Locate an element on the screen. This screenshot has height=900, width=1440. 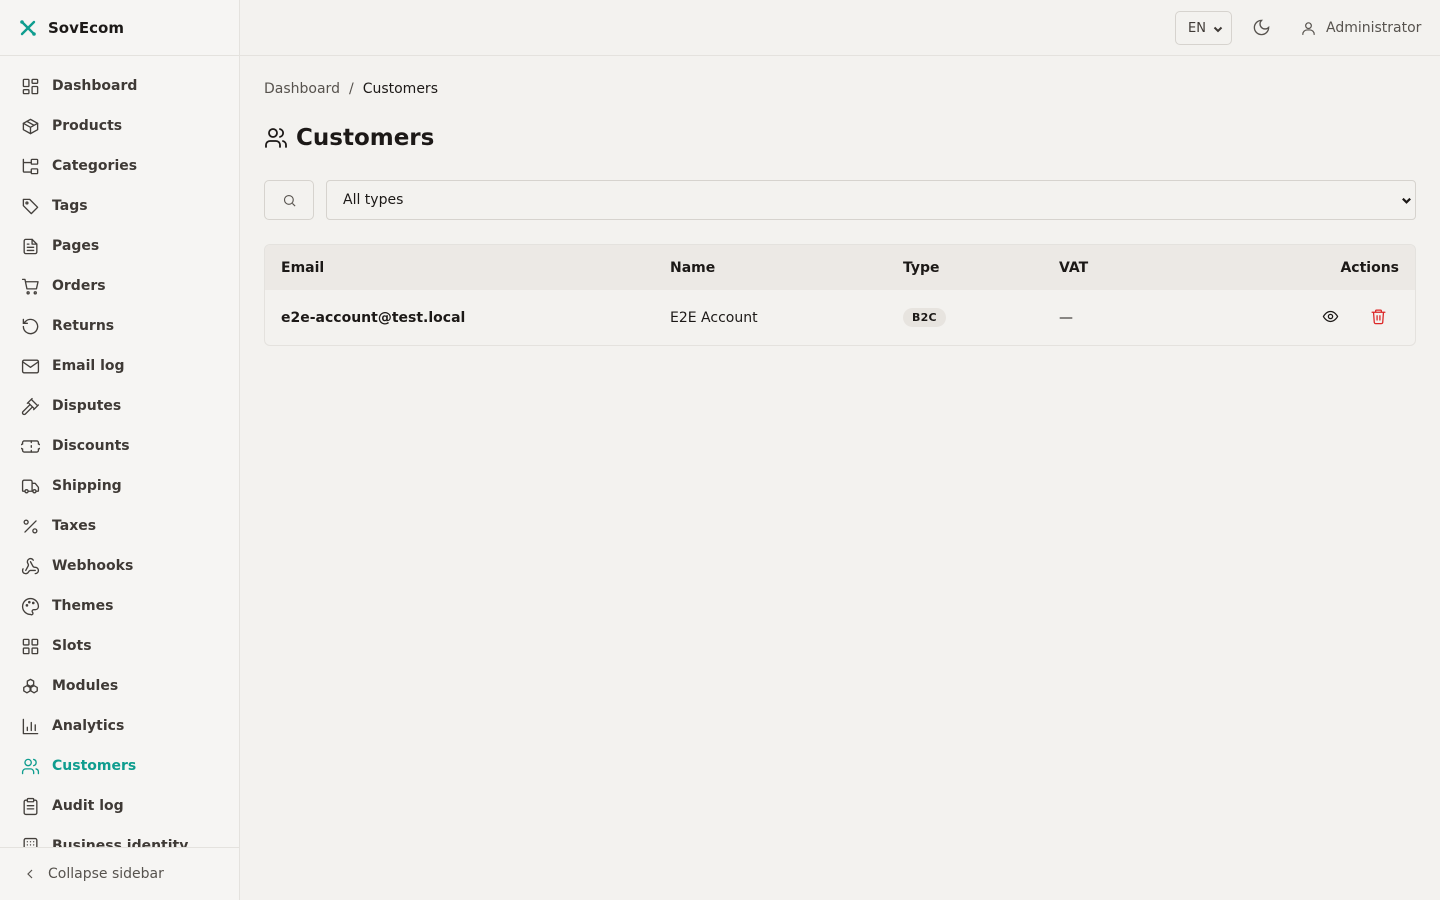
brand-name: SovEcom is located at coordinates (86, 27).